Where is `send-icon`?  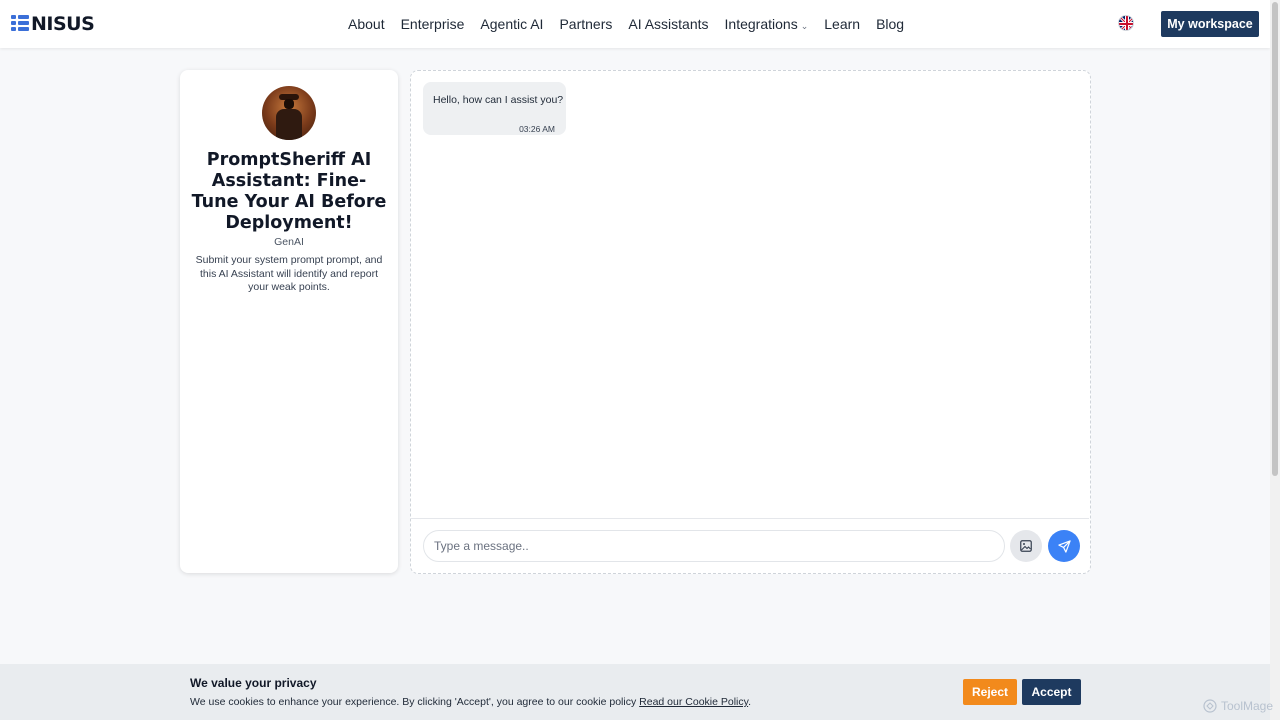
send-icon is located at coordinates (1064, 546).